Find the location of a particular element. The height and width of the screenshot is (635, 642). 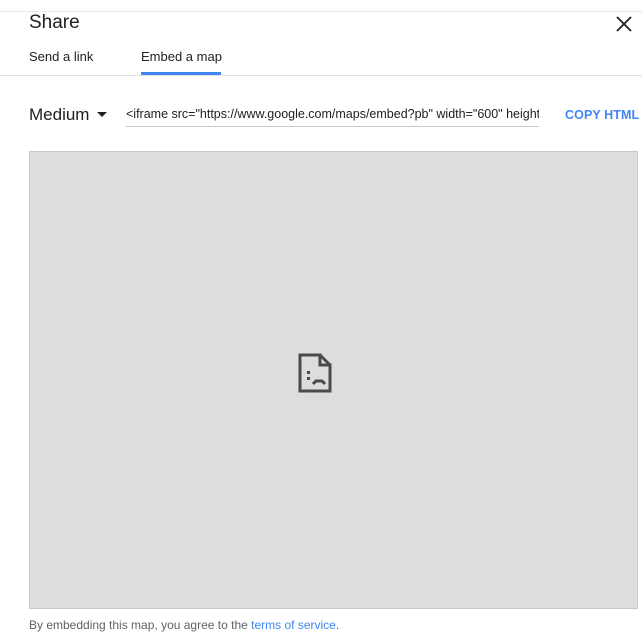

tab-embed-a-map: Embed a map is located at coordinates (181, 57).